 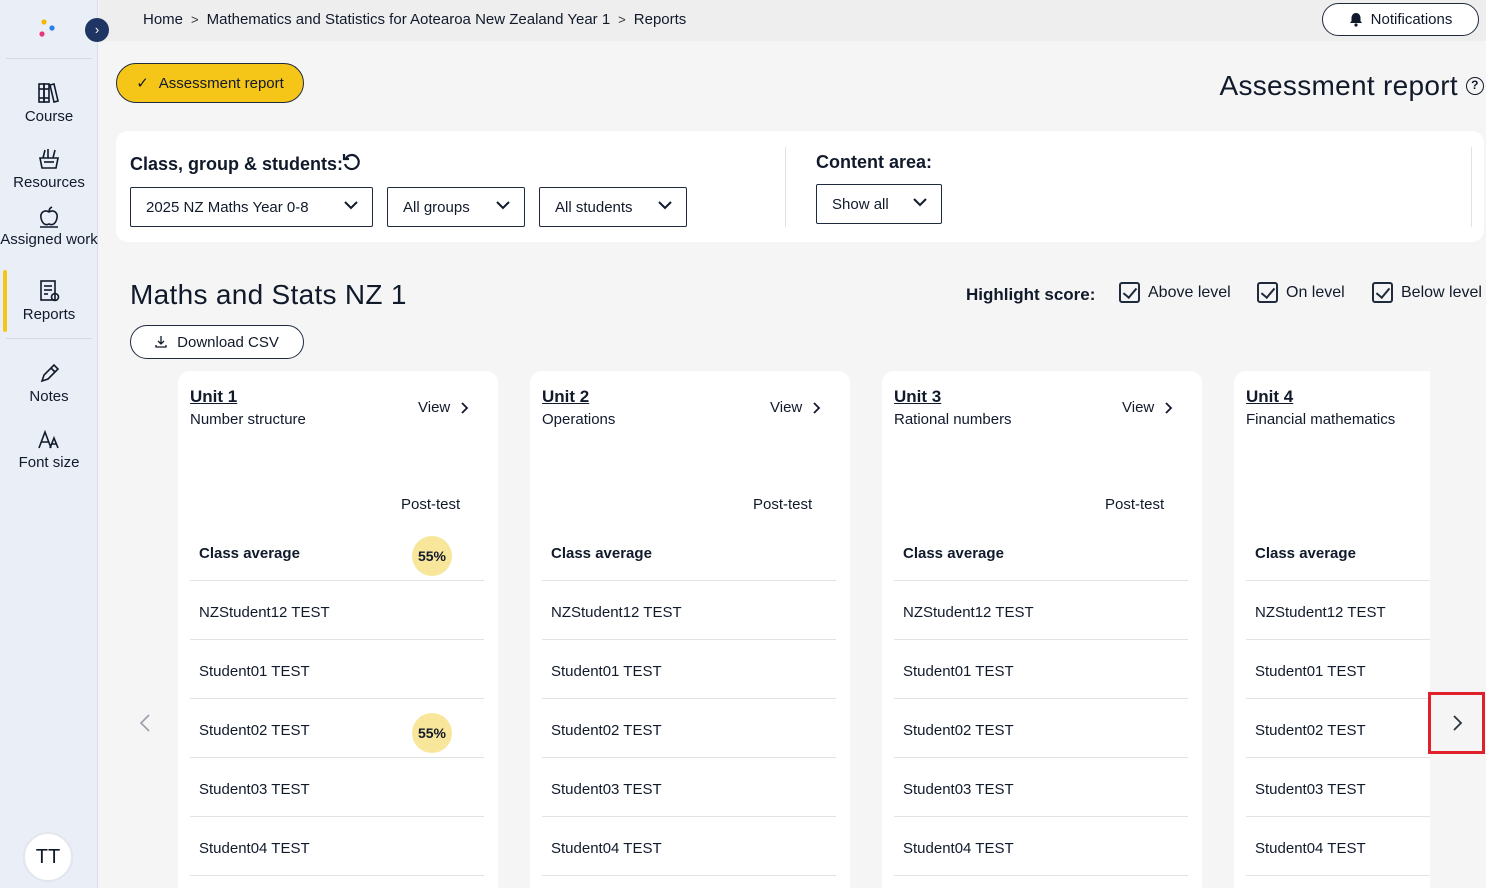 I want to click on download-icon, so click(x=161, y=342).